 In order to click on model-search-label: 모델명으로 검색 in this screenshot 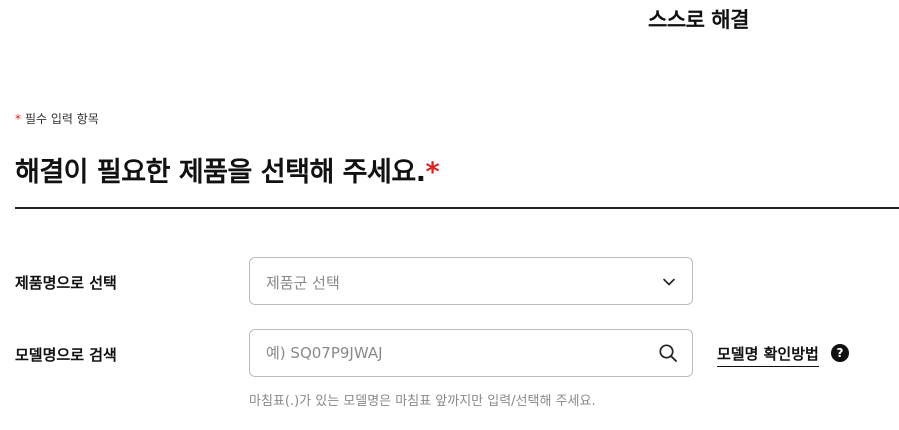, I will do `click(66, 355)`.